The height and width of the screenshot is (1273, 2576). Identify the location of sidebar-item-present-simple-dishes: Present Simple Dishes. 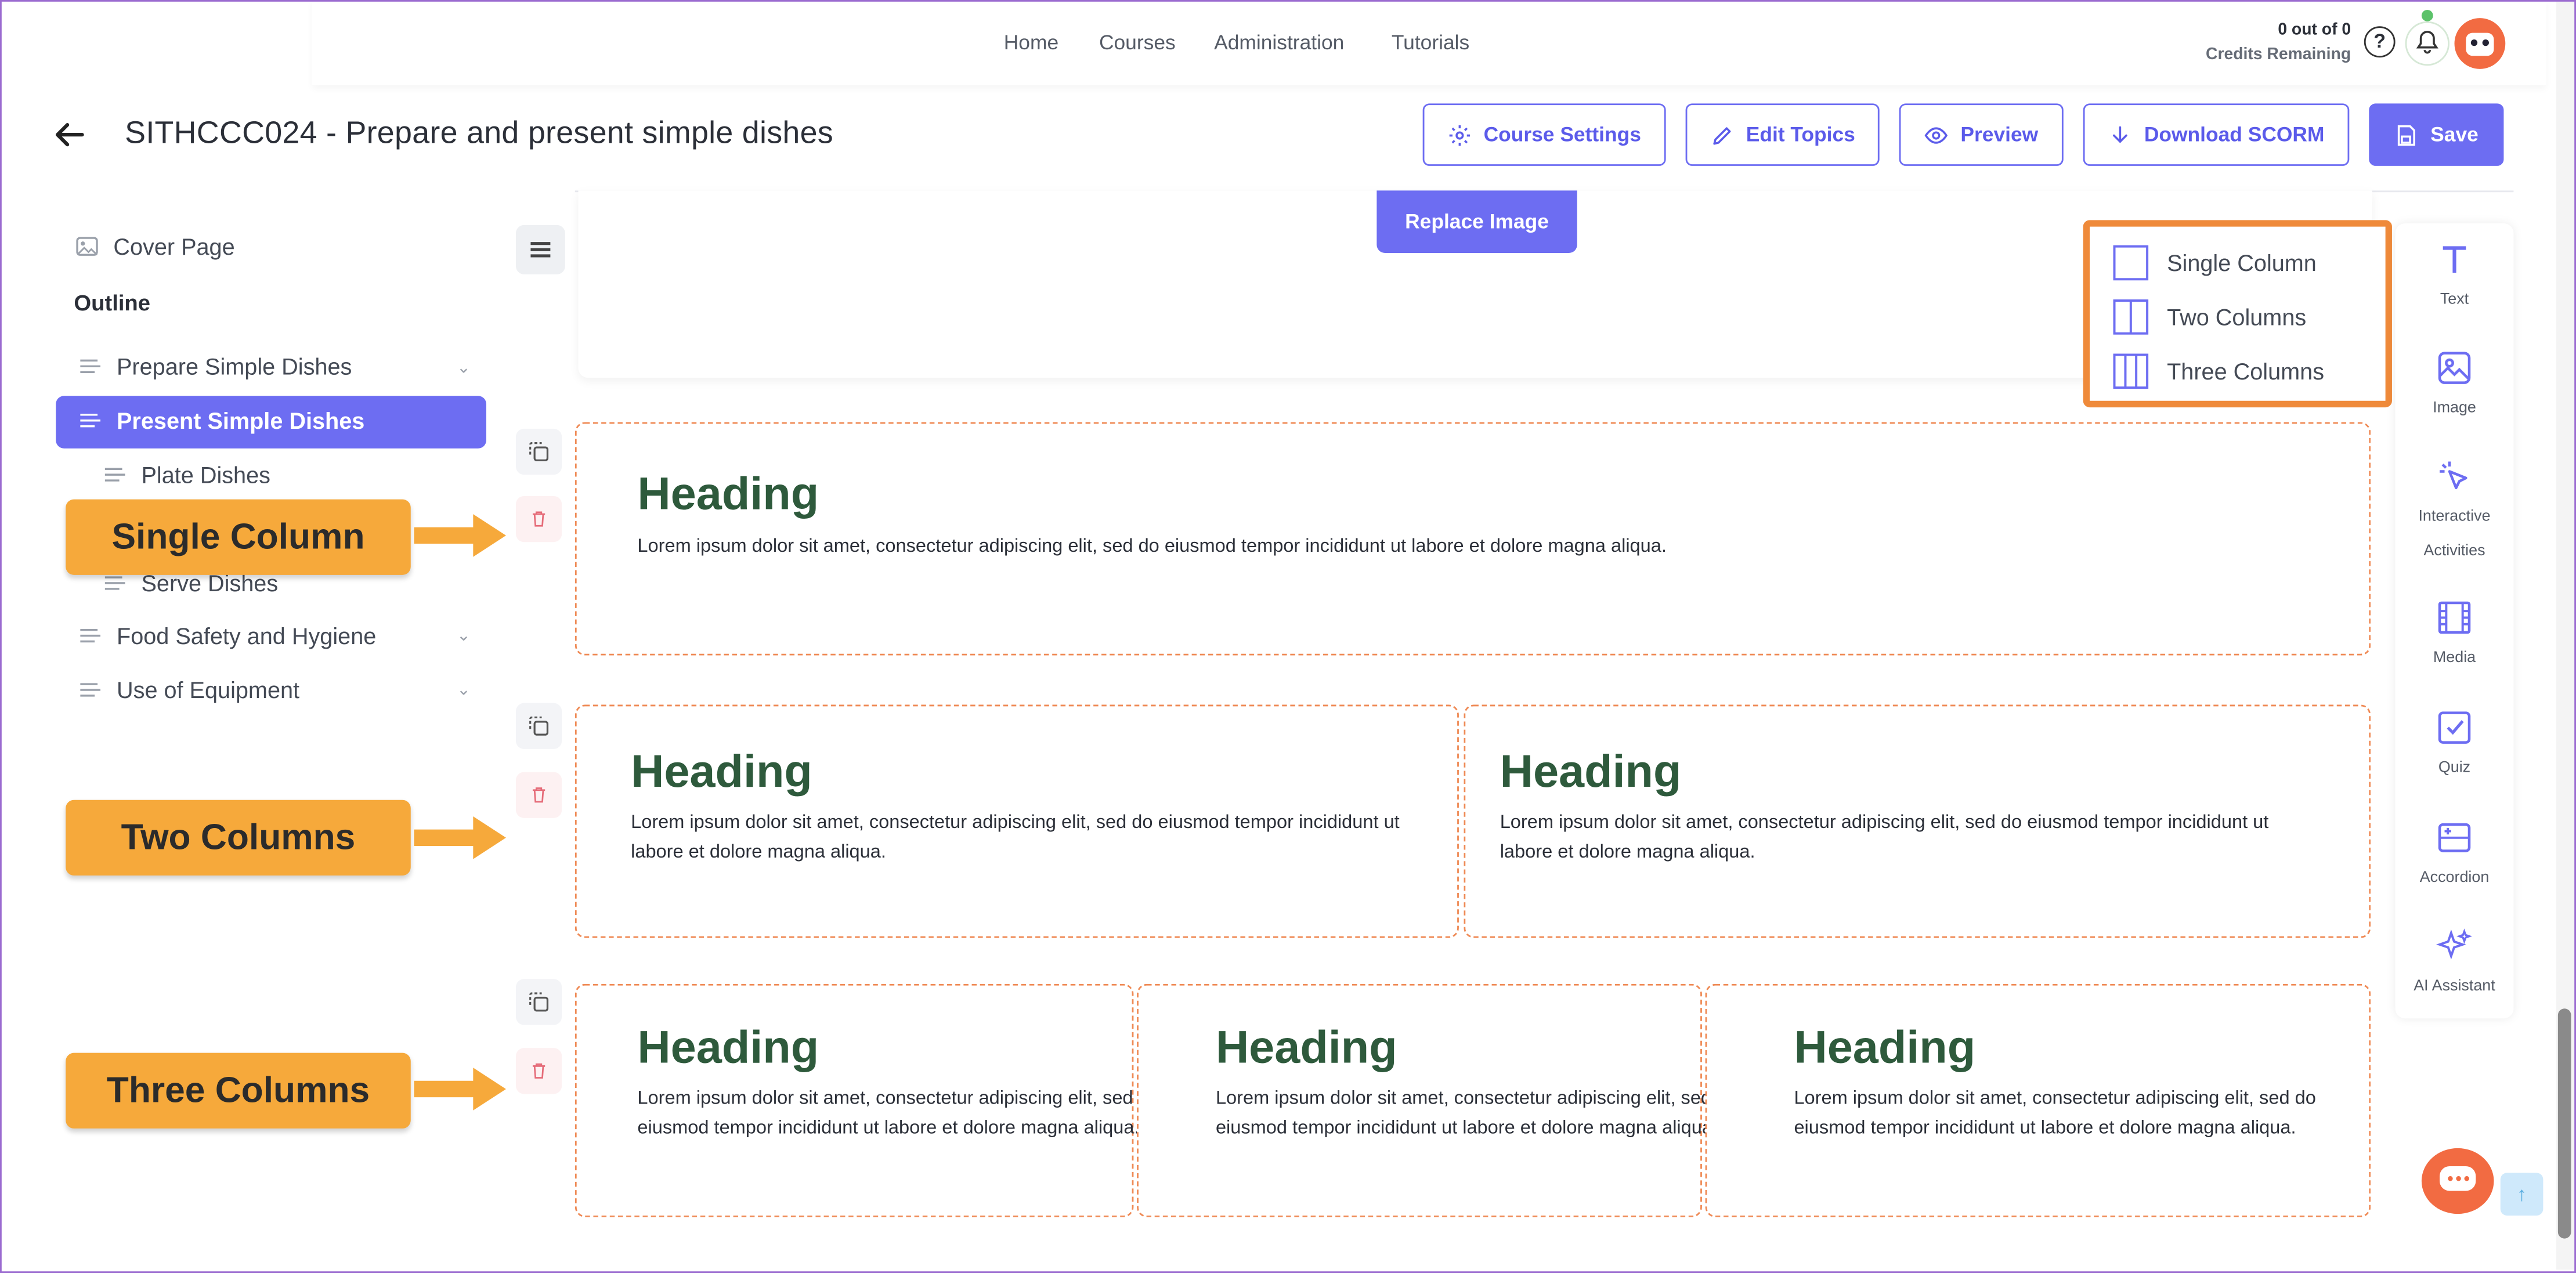
(221, 420).